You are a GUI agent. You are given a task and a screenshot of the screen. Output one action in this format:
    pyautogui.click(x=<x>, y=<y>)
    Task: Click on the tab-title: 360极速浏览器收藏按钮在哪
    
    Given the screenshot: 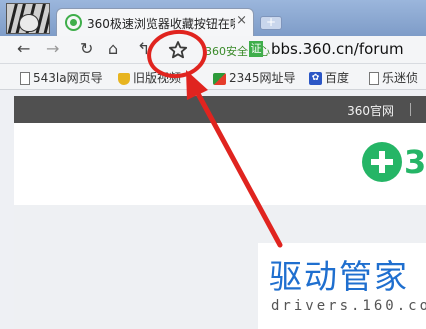 What is the action you would take?
    pyautogui.click(x=161, y=24)
    